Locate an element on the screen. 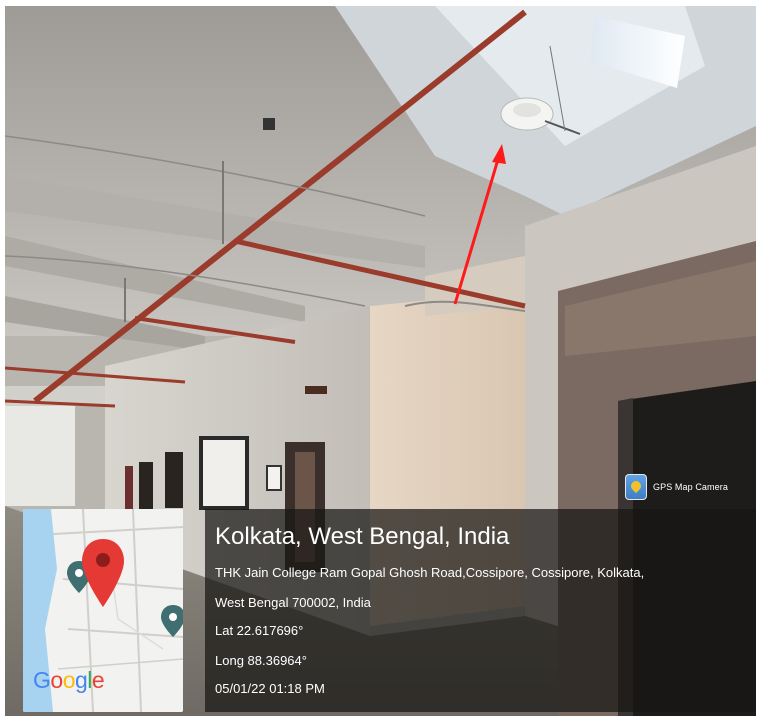 The height and width of the screenshot is (722, 761). google-logo: Google is located at coordinates (69, 680).